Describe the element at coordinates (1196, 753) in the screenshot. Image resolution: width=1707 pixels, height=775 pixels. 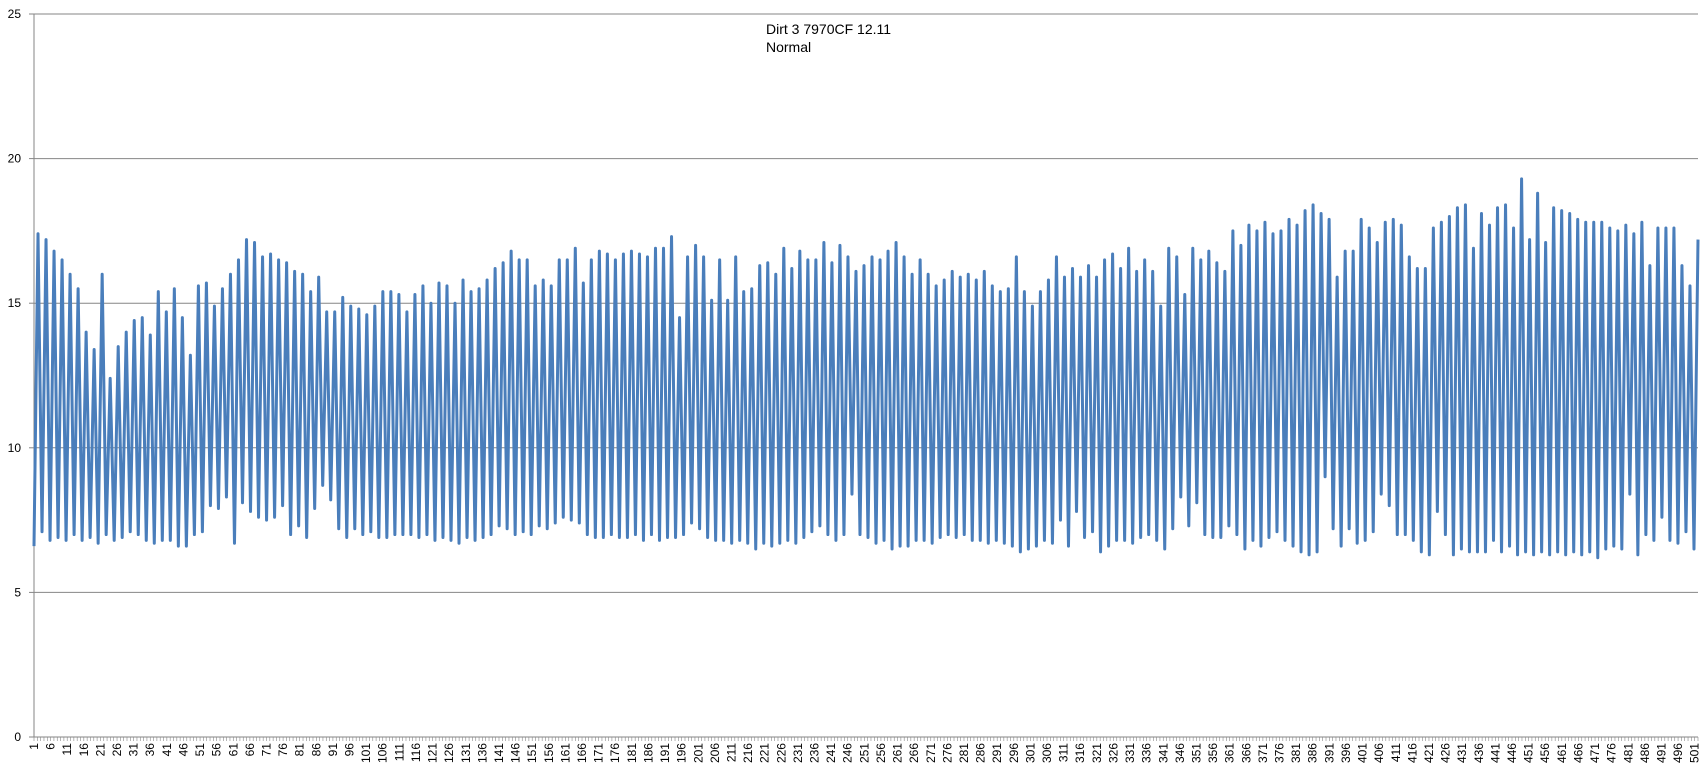
I see `x-tick-label: 351` at that location.